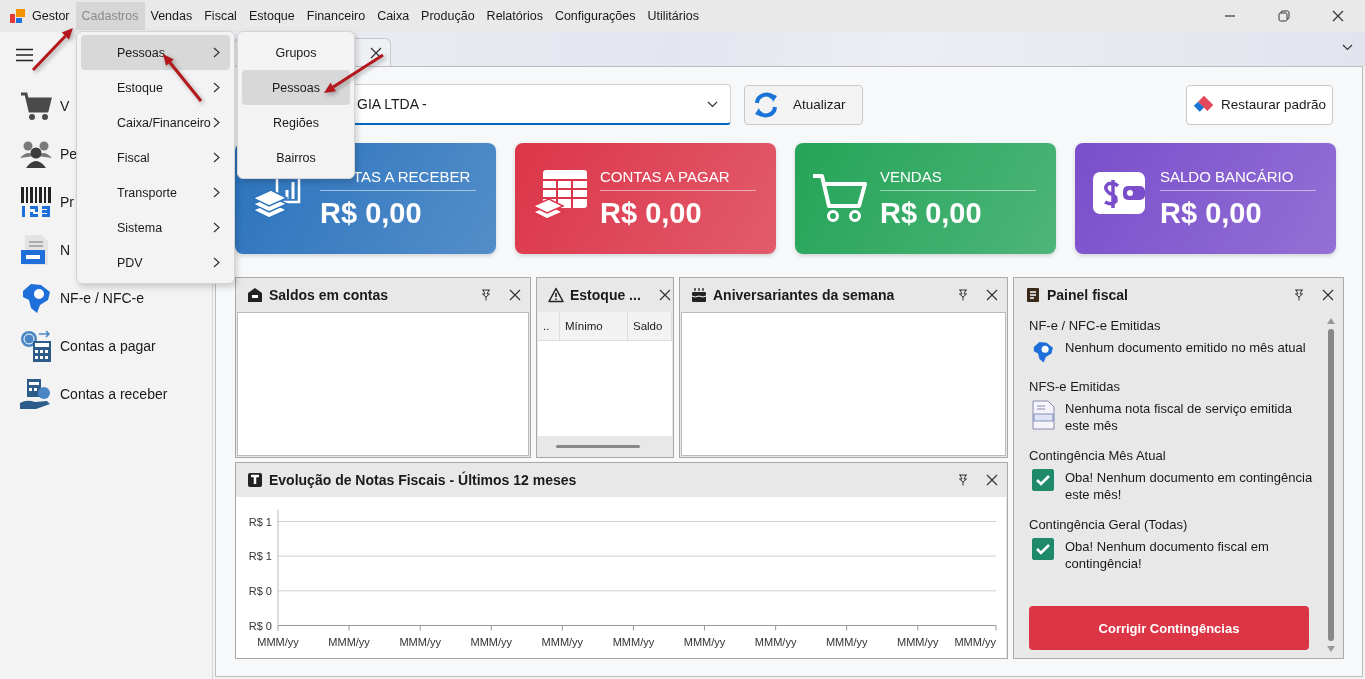 The width and height of the screenshot is (1365, 679). What do you see at coordinates (102, 298) in the screenshot?
I see `sidebar-item: NF-e / NFC-e` at bounding box center [102, 298].